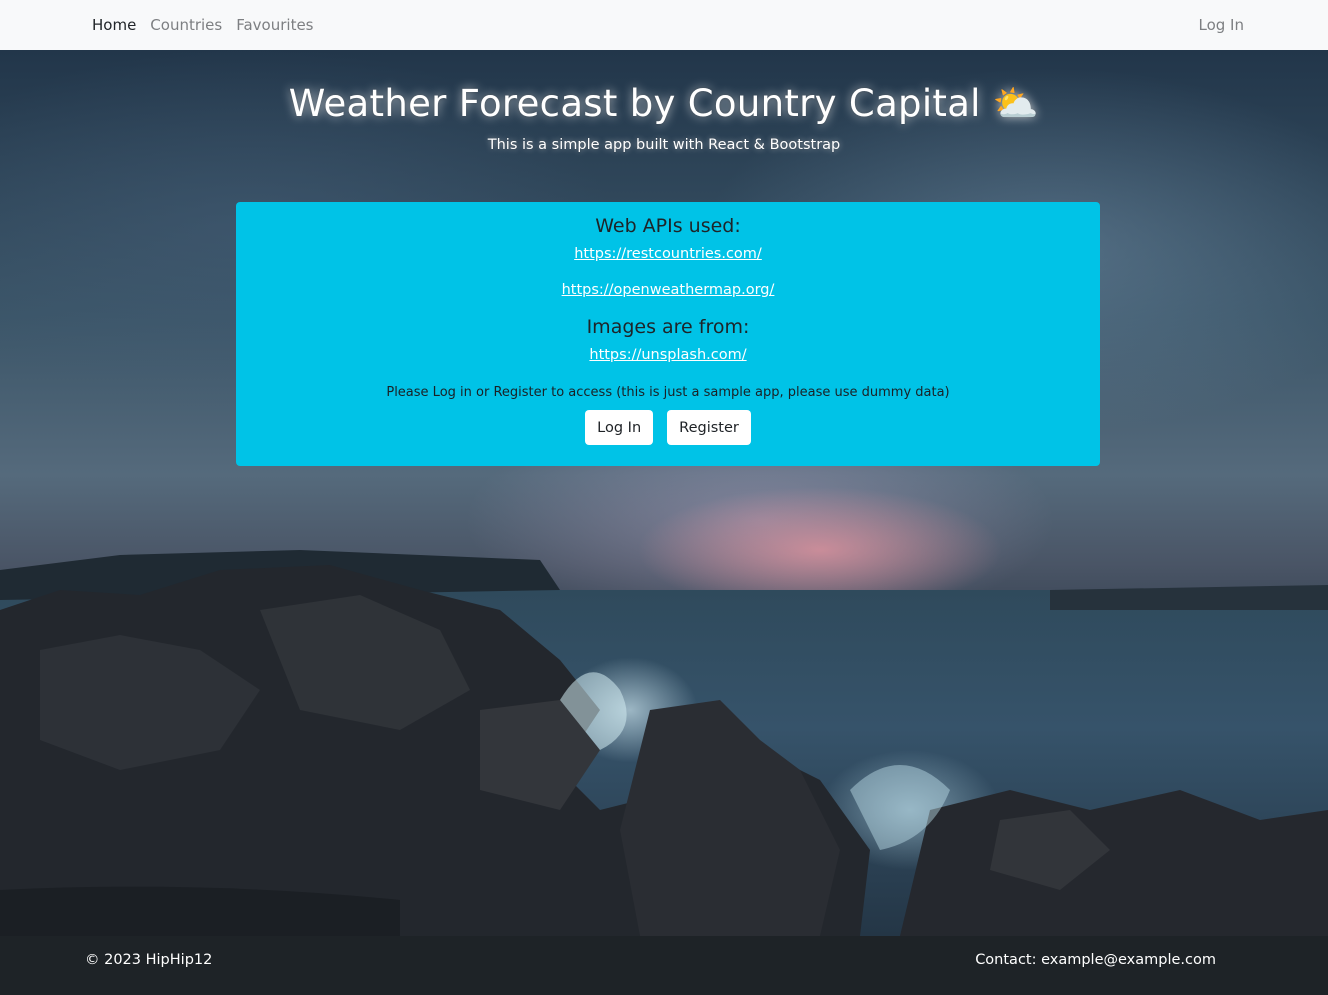  What do you see at coordinates (1095, 960) in the screenshot?
I see `footer-contact: Contact: example@example.com` at bounding box center [1095, 960].